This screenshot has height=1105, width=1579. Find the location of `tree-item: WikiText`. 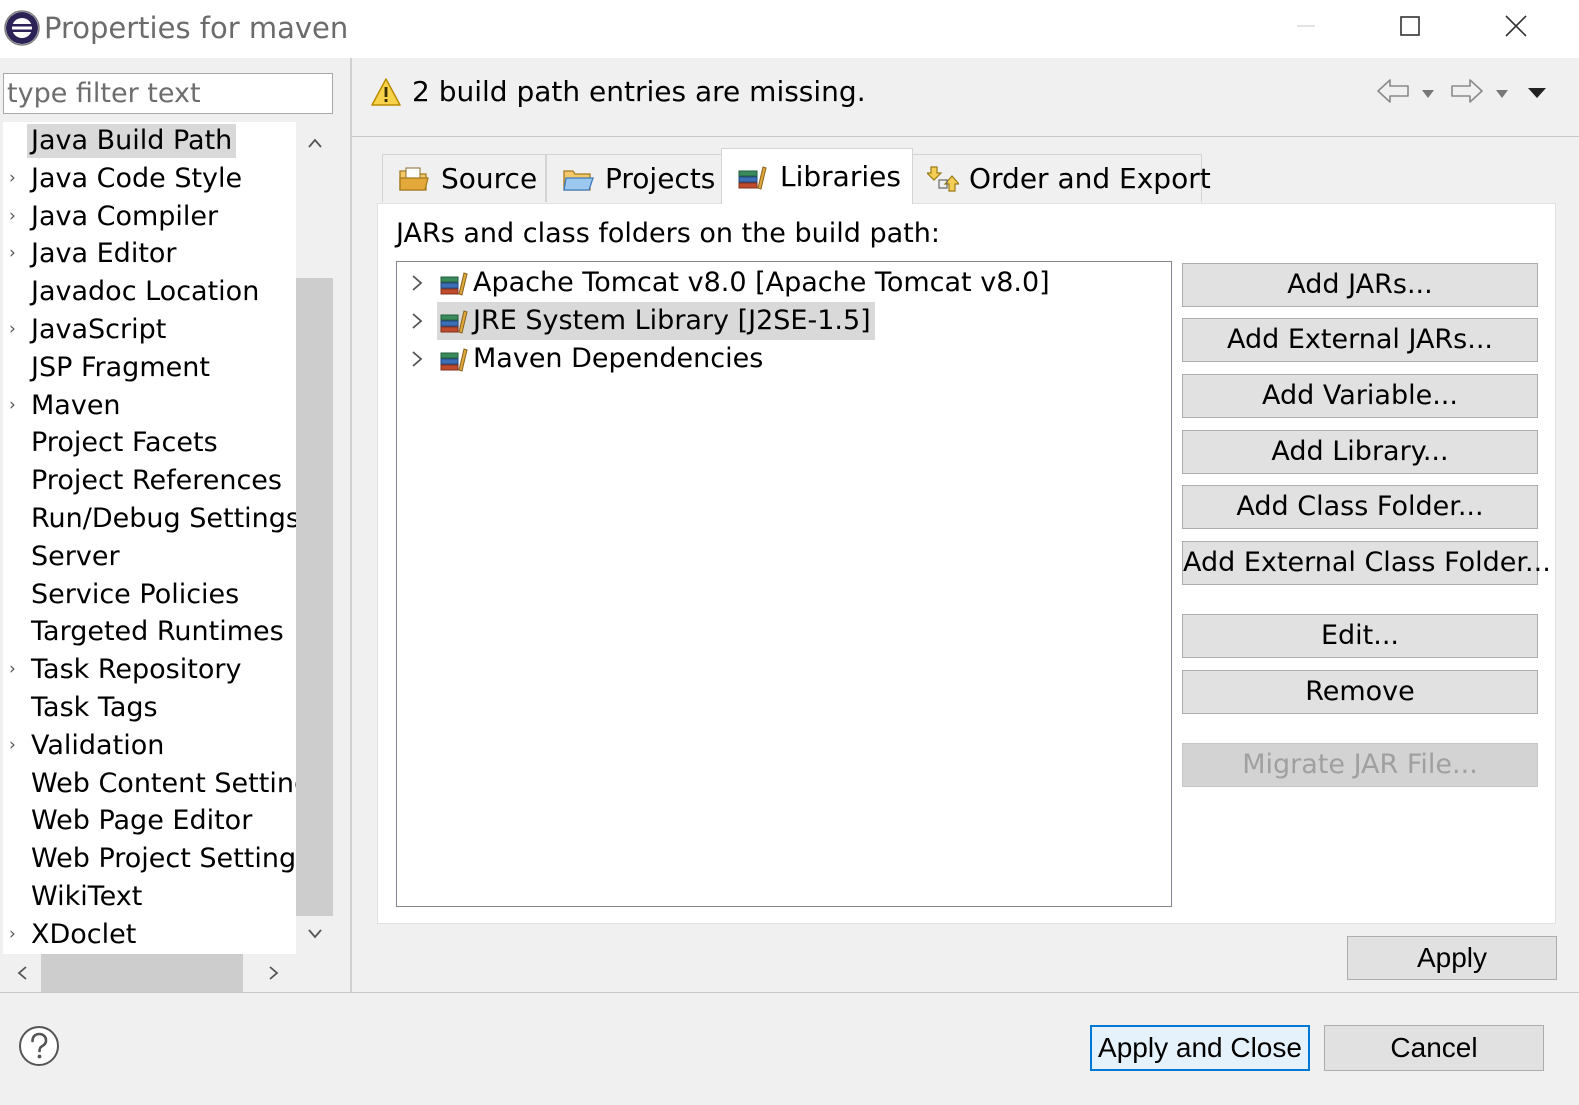

tree-item: WikiText is located at coordinates (149, 897).